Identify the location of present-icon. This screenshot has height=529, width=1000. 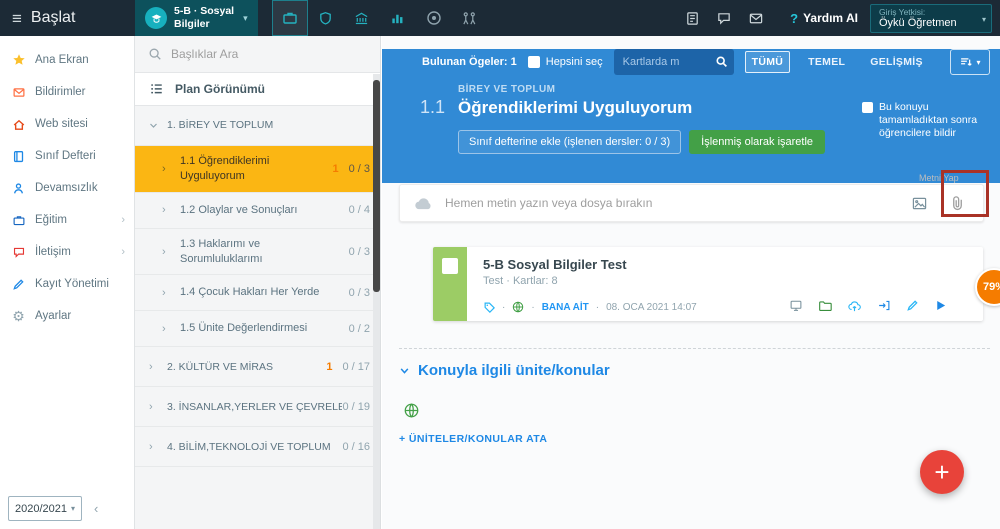
(796, 305).